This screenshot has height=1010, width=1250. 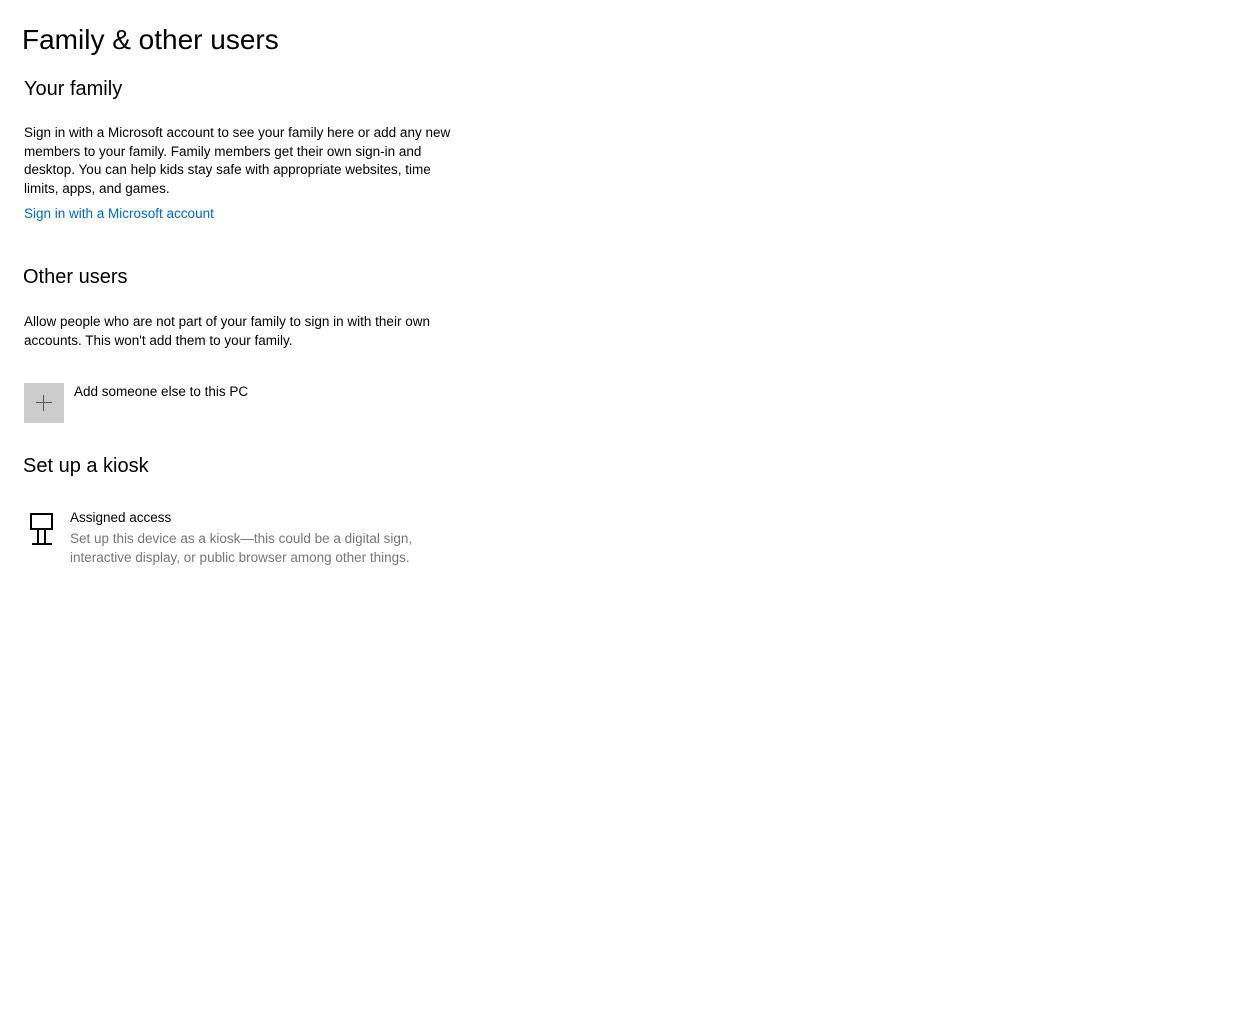 What do you see at coordinates (75, 277) in the screenshot?
I see `other-users-heading: Other users` at bounding box center [75, 277].